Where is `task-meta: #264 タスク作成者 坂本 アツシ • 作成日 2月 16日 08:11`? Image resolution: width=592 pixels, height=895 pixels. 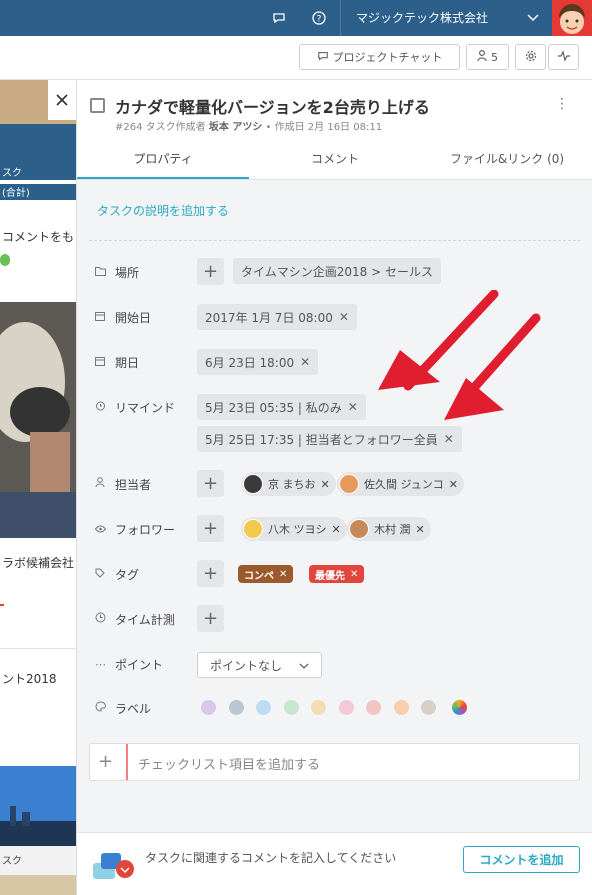
task-meta: #264 タスク作成者 坂本 アツシ • 作成日 2月 16日 08:11 is located at coordinates (248, 125).